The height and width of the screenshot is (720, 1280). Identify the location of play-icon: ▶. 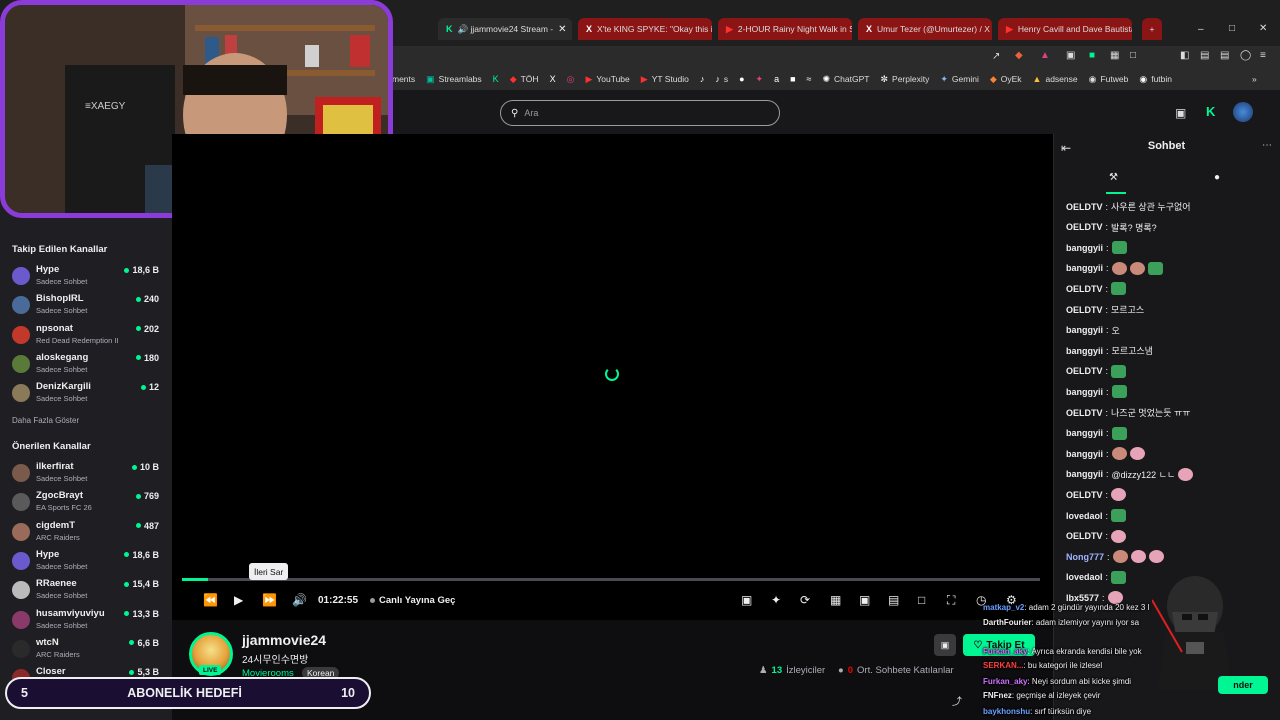
(238, 600).